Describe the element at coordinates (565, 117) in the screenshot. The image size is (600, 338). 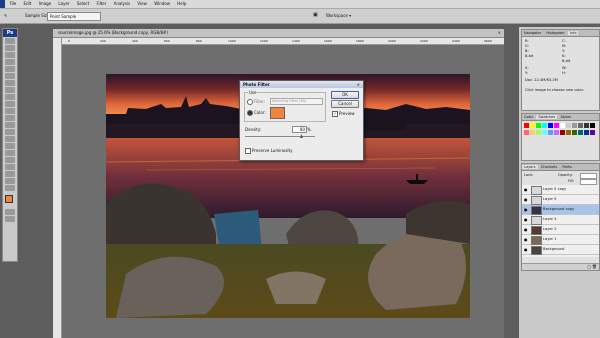
I see `tab-styles: Styles` at that location.